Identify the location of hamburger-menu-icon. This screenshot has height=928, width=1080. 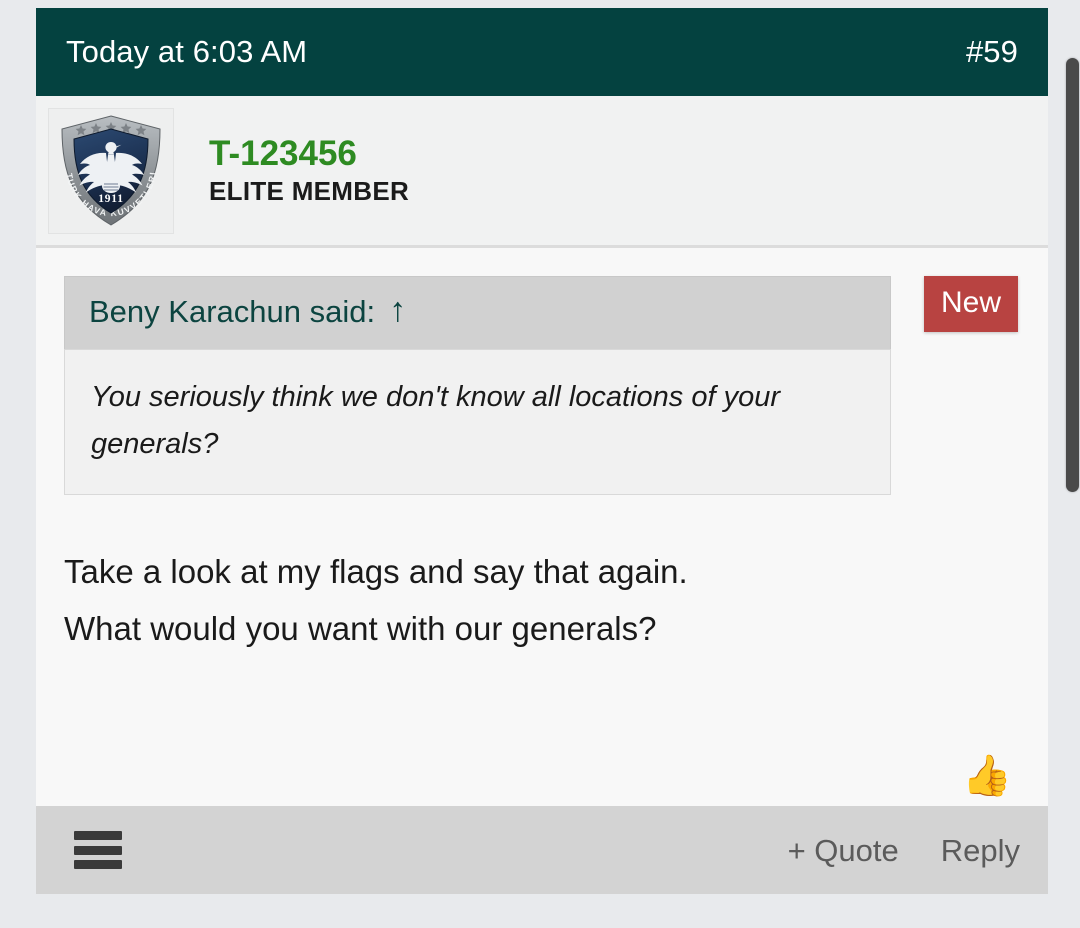
(98, 850).